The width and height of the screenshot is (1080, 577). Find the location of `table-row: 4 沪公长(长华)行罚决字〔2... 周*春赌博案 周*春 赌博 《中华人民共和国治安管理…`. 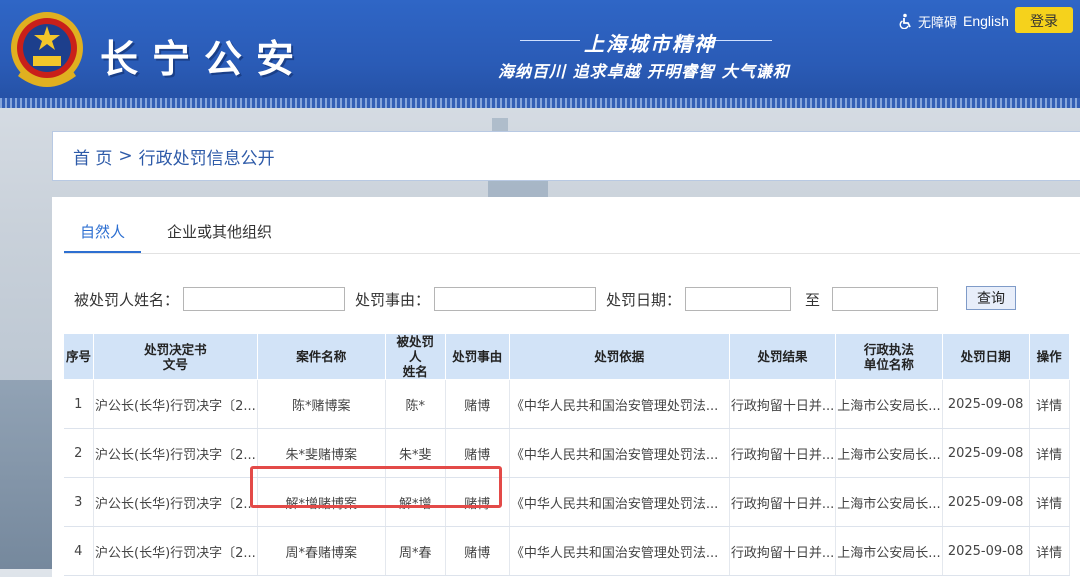

table-row: 4 沪公长(长华)行罚决字〔2... 周*春赌博案 周*春 赌博 《中华人民共和国治安管理… is located at coordinates (566, 551).